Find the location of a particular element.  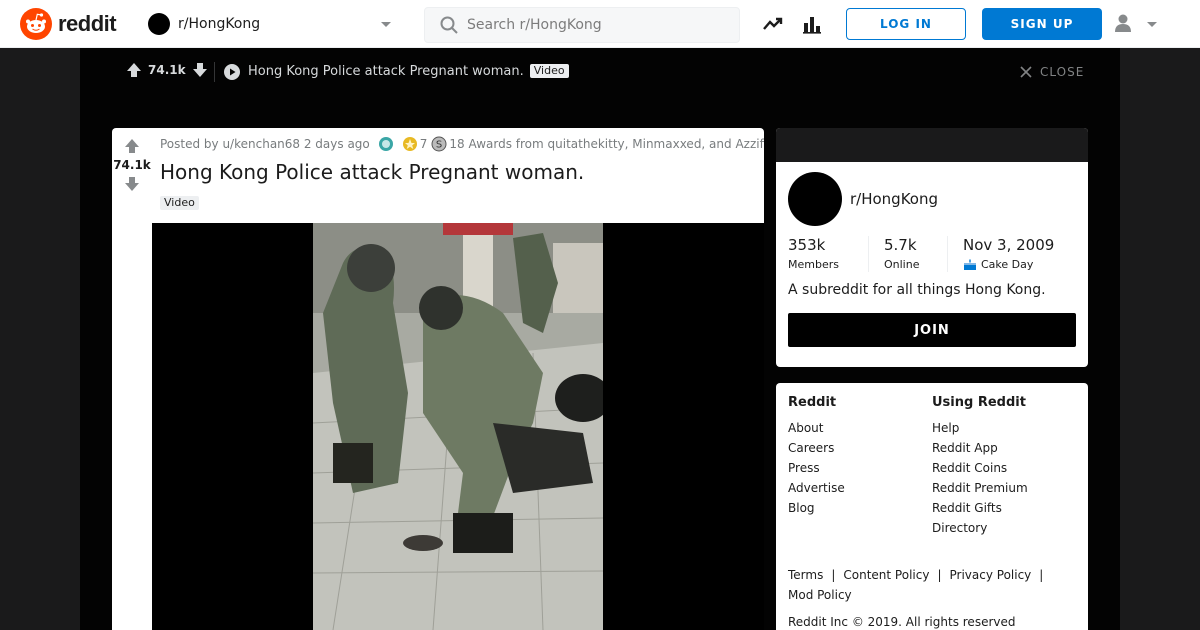

community-dropdown: r/HongKong is located at coordinates (271, 24).